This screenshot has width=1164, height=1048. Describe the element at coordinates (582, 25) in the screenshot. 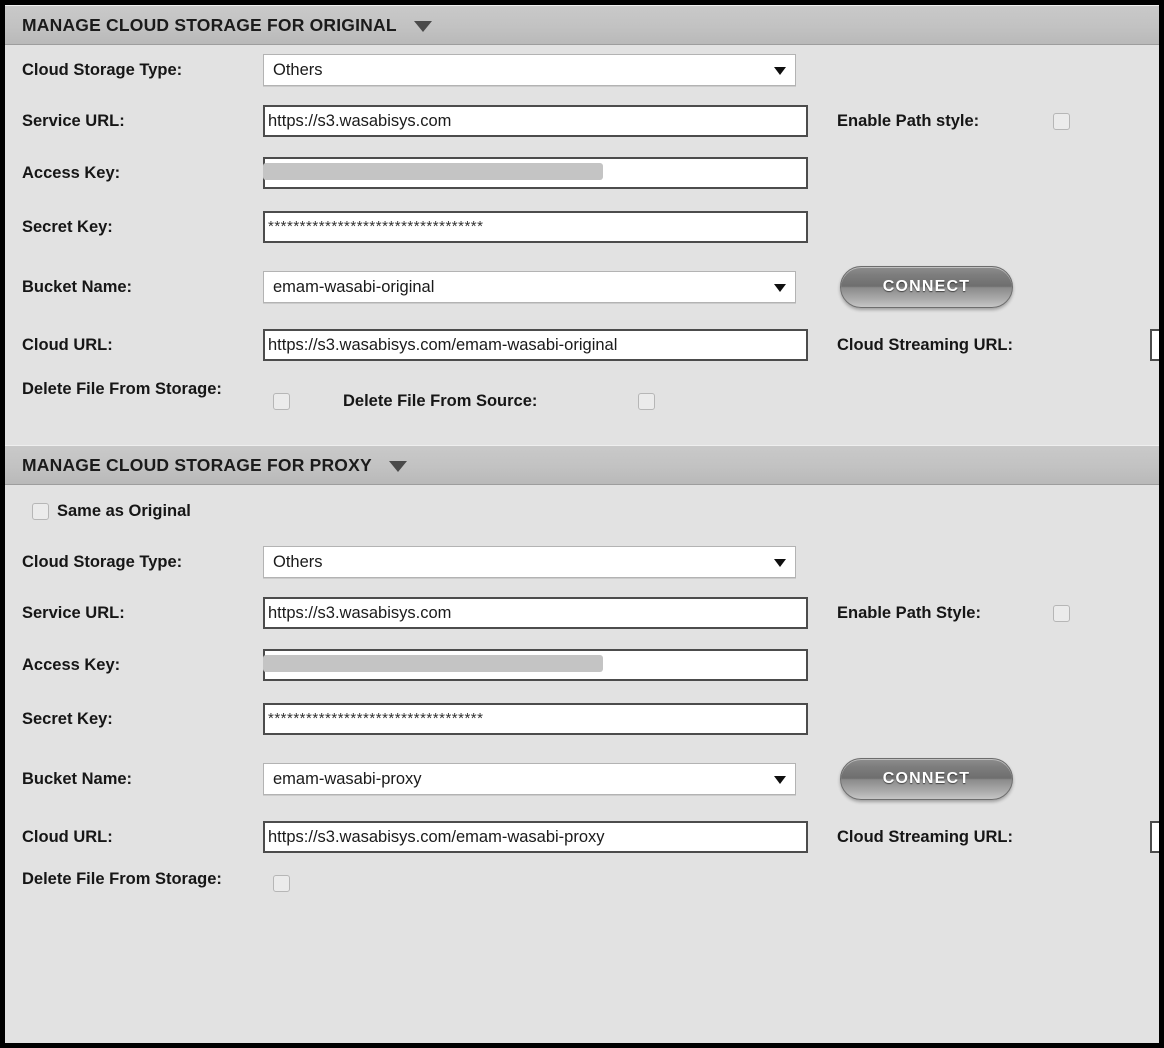

I see `section-header-original: MANAGE CLOUD STORAGE FOR ORIGINAL` at that location.